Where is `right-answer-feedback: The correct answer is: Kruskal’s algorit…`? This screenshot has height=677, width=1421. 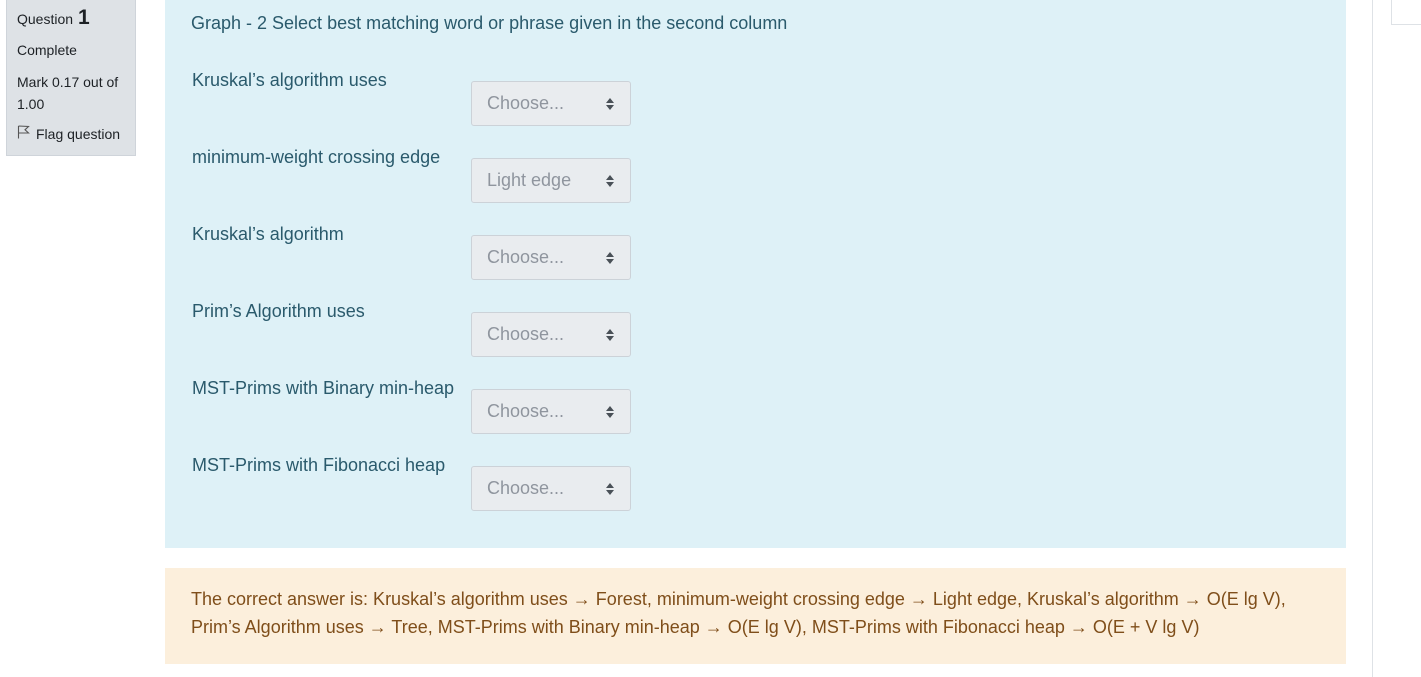 right-answer-feedback: The correct answer is: Kruskal’s algorit… is located at coordinates (755, 616).